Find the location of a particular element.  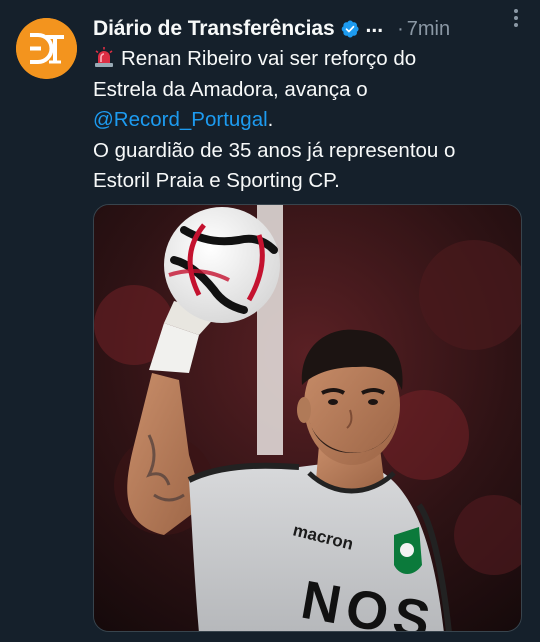

mention-link: @Record_Portugal is located at coordinates (180, 119).